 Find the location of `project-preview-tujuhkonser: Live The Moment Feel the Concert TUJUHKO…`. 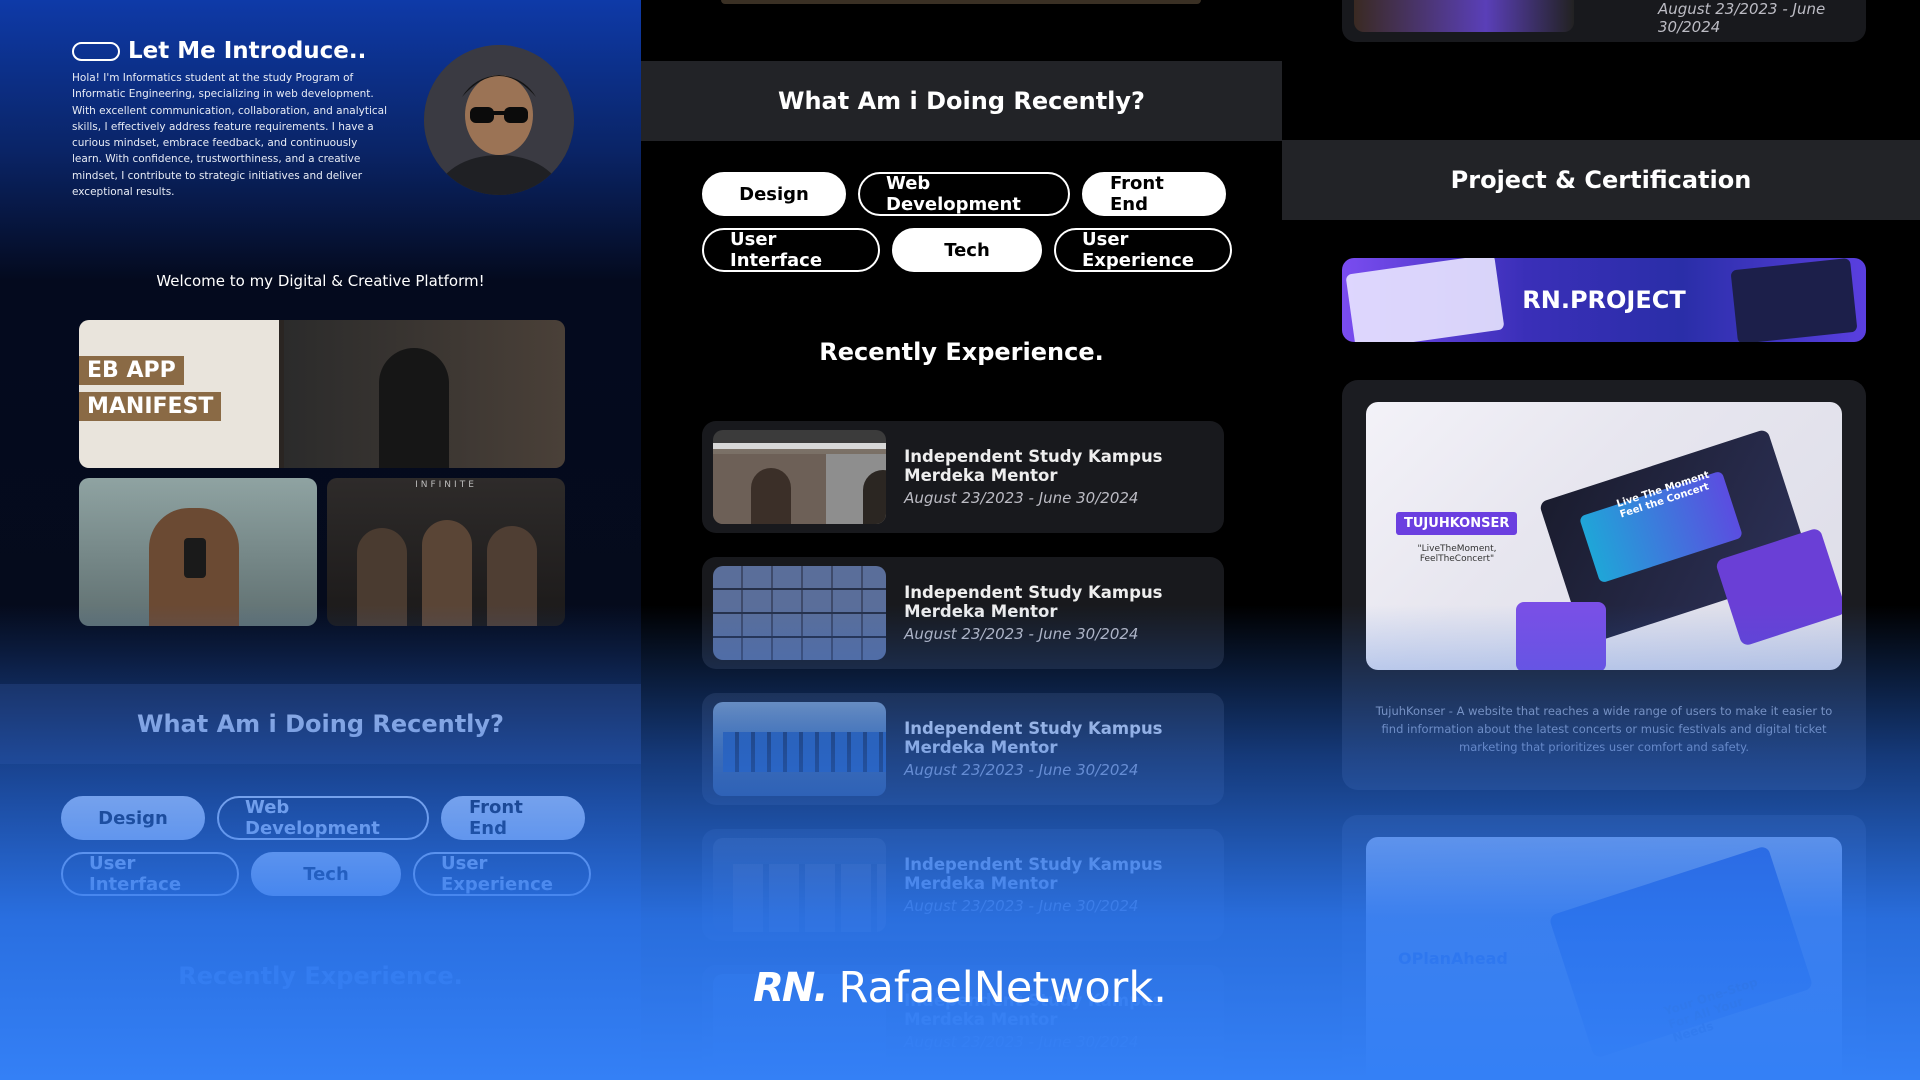

project-preview-tujuhkonser: Live The Moment Feel the Concert TUJUHKO… is located at coordinates (1604, 536).